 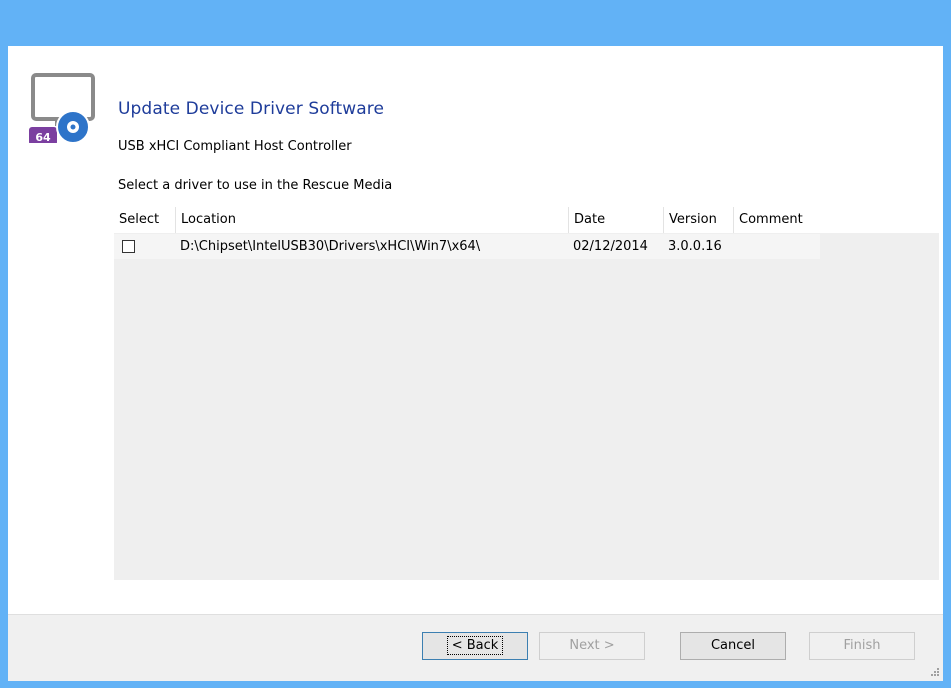 What do you see at coordinates (695, 246) in the screenshot?
I see `row-version: 3.0.0.16` at bounding box center [695, 246].